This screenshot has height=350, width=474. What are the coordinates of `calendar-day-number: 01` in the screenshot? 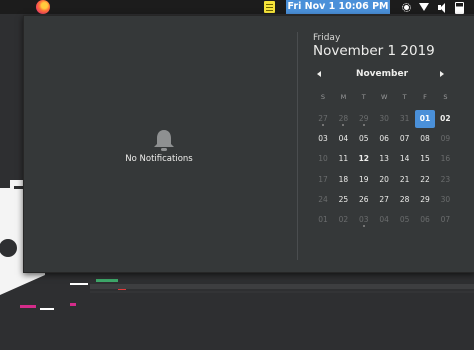 It's located at (323, 219).